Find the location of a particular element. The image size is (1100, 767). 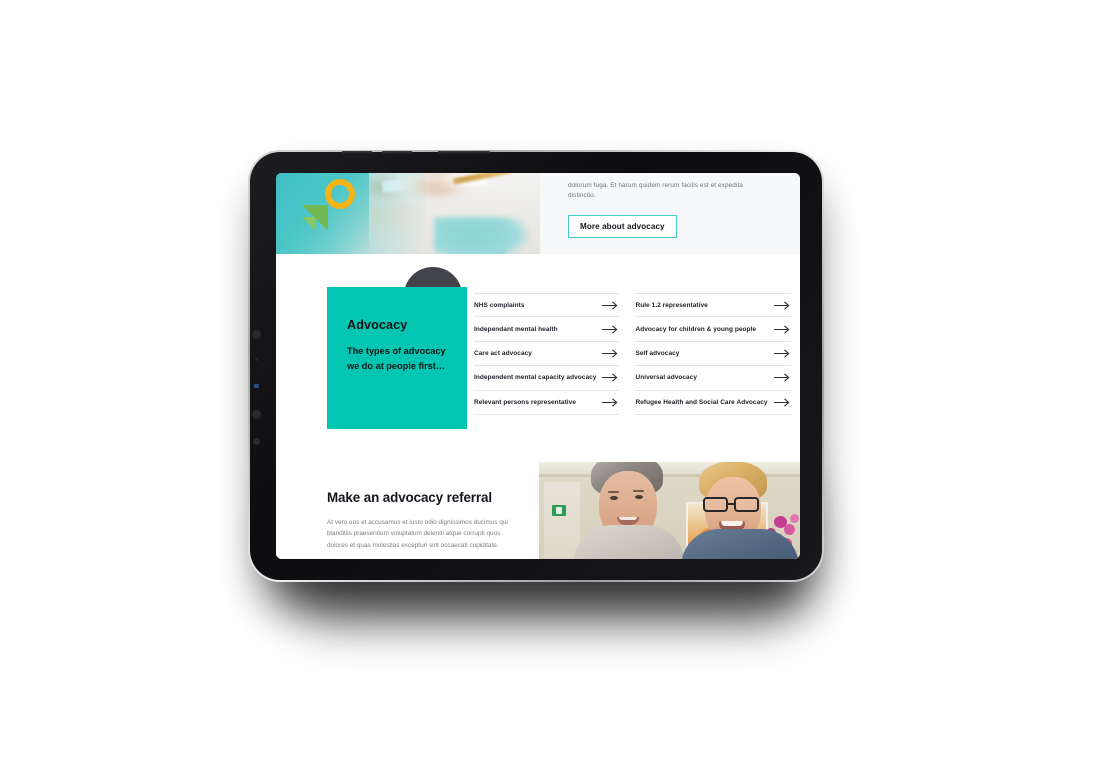

volume-up-button is located at coordinates (357, 152).